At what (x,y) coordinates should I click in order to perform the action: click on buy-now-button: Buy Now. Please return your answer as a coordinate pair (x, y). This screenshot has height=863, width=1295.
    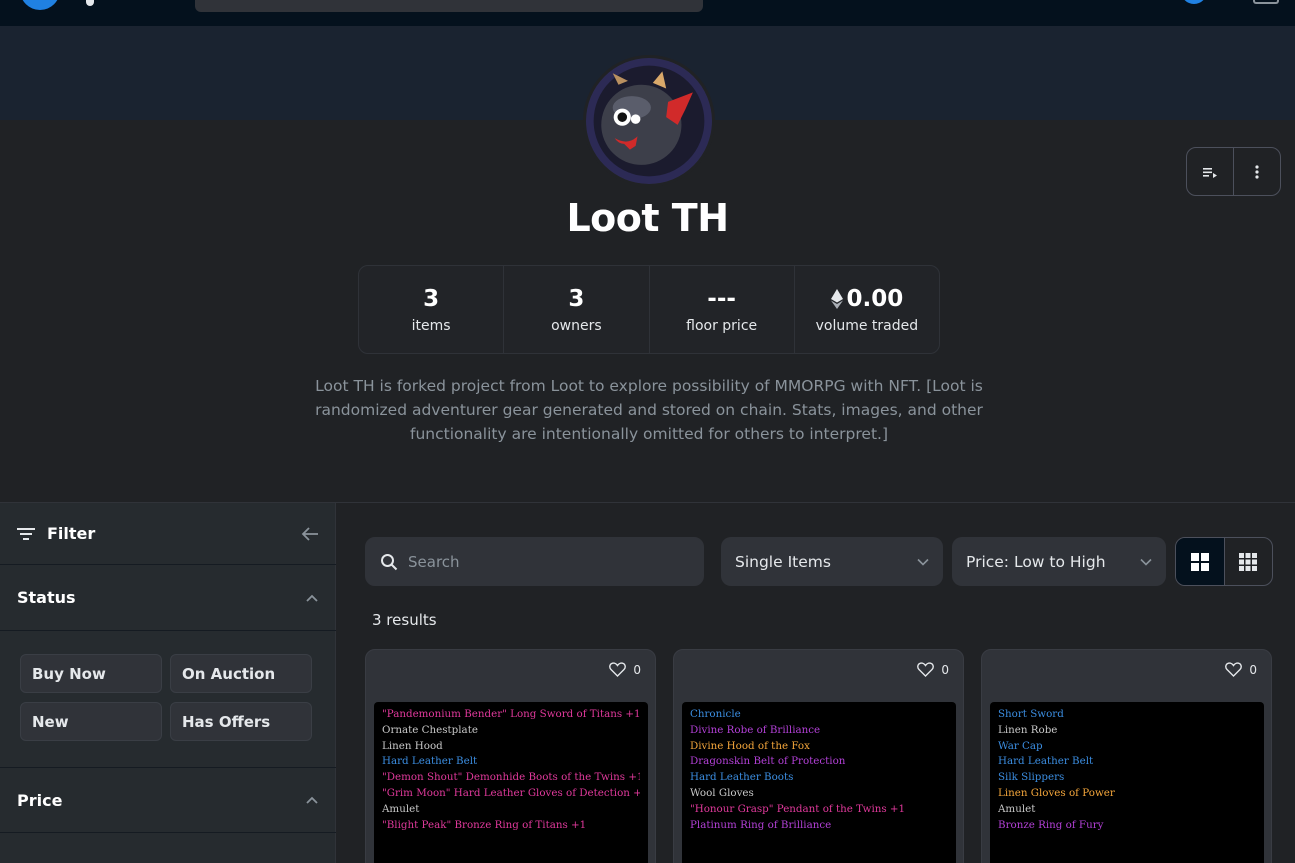
    Looking at the image, I should click on (91, 673).